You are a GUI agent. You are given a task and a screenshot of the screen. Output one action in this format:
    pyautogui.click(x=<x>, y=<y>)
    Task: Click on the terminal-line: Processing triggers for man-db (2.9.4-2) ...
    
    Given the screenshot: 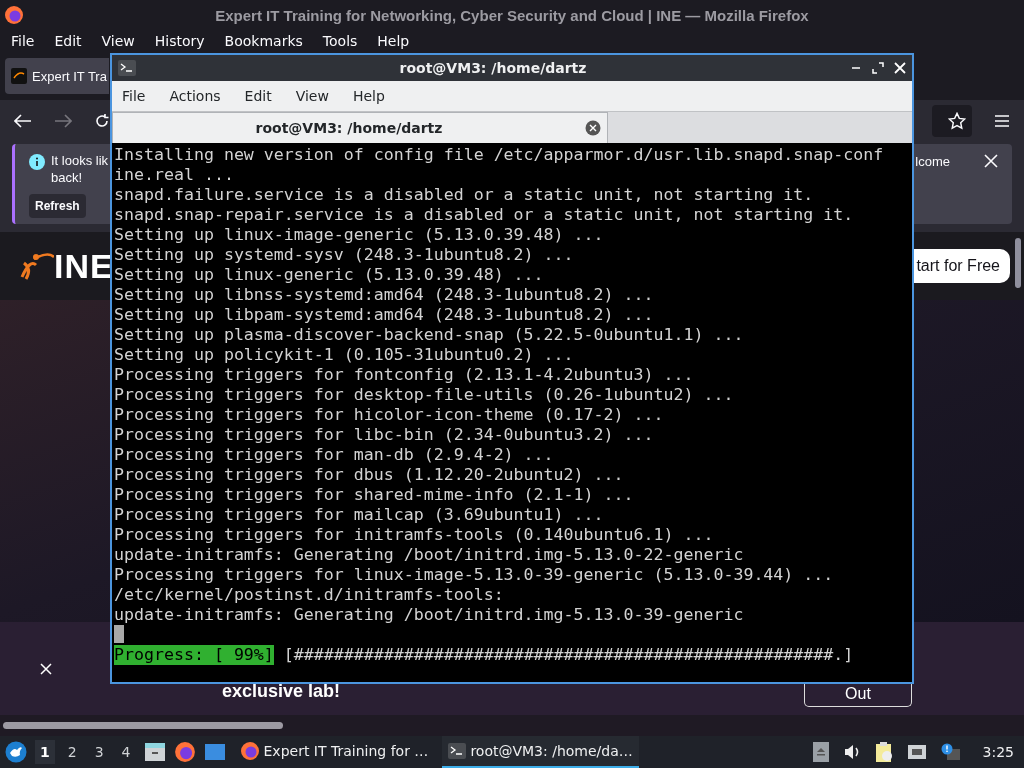 What is the action you would take?
    pyautogui.click(x=334, y=455)
    